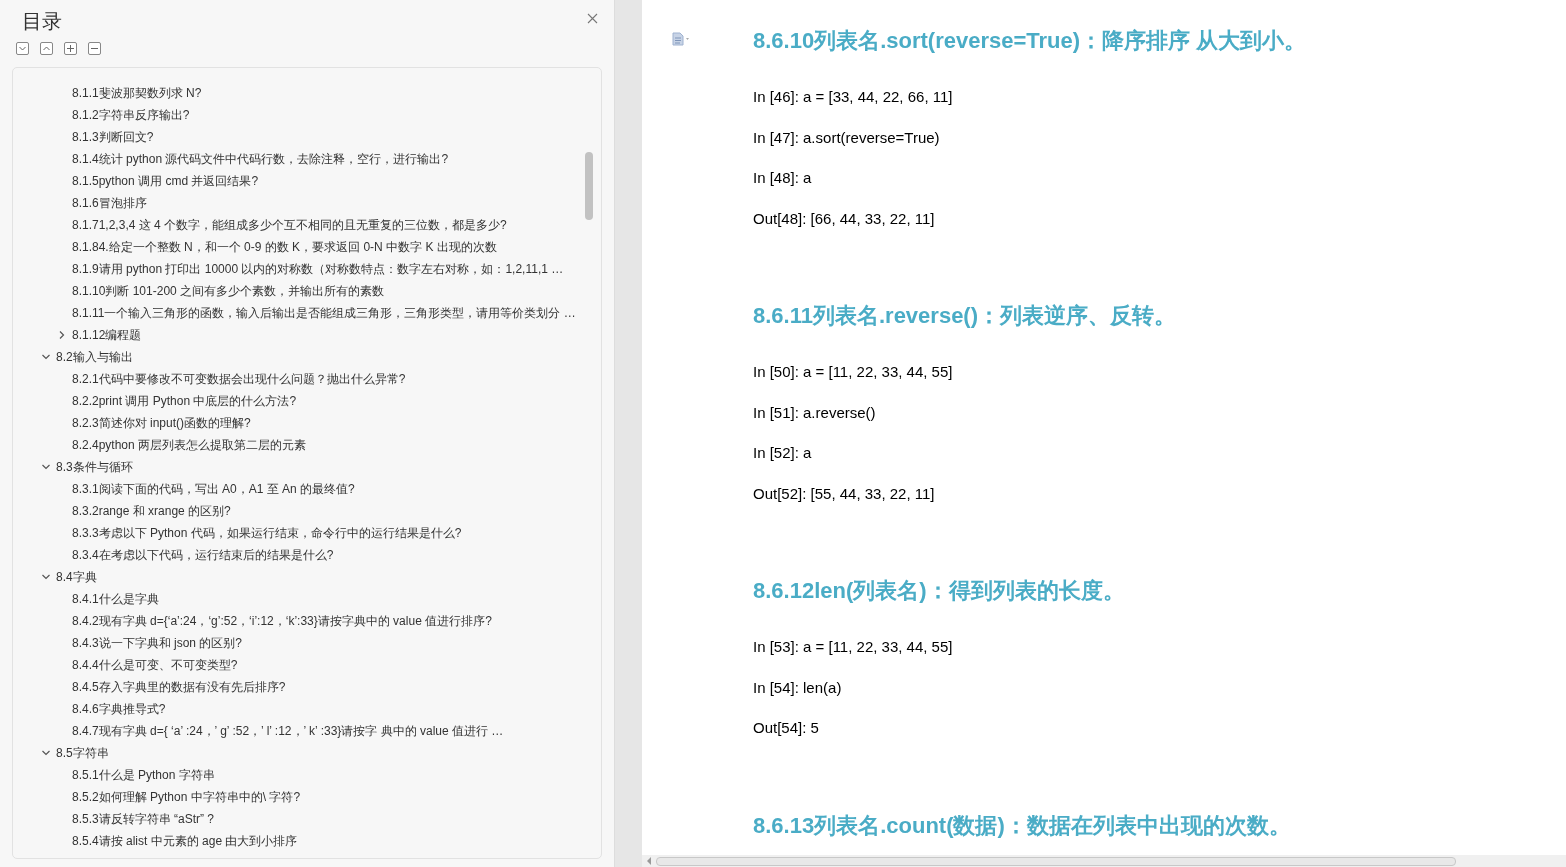 Image resolution: width=1566 pixels, height=867 pixels. I want to click on toc-entry: 8.4.5存入字典里的数据有没有先后排序?, so click(179, 687).